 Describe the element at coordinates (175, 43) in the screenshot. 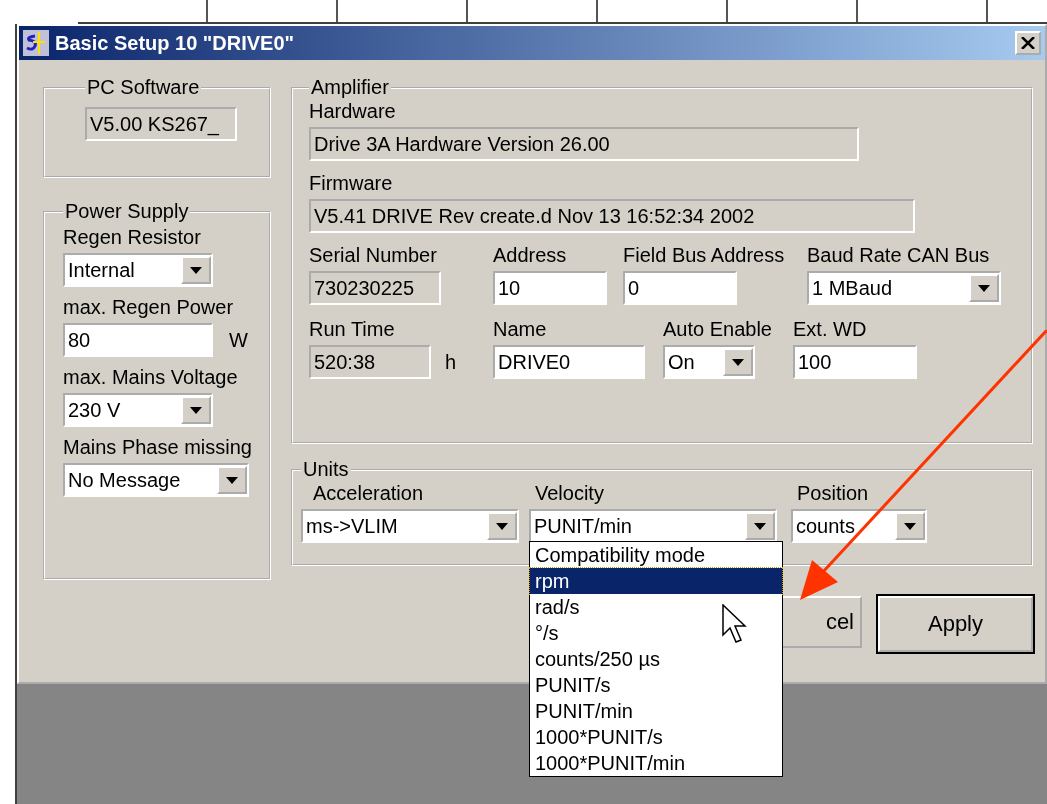

I see `window-title: Basic Setup 10 "DRIVE0"` at that location.